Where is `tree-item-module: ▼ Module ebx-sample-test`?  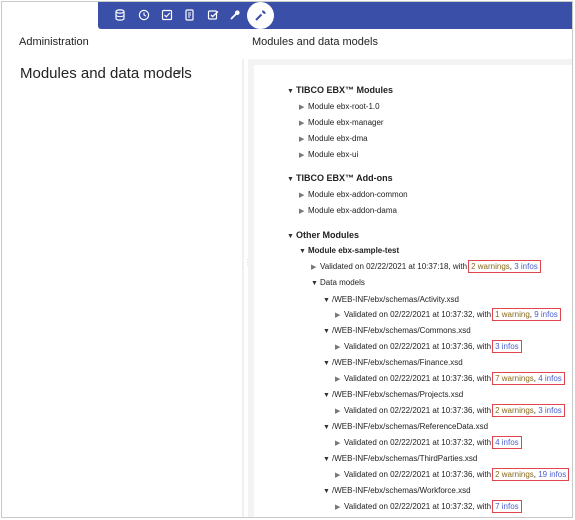
tree-item-module: ▼ Module ebx-sample-test is located at coordinates (349, 251).